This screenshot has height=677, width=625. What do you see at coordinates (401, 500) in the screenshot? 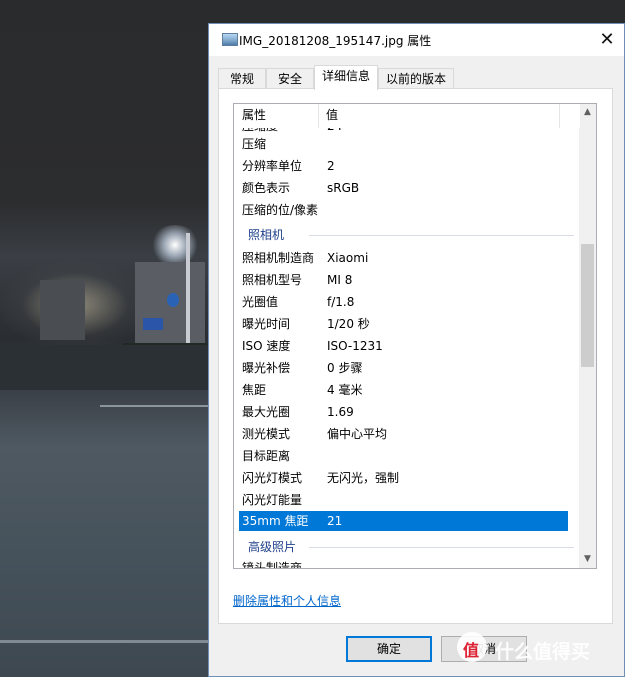
I see `list-item: 闪光灯能量` at bounding box center [401, 500].